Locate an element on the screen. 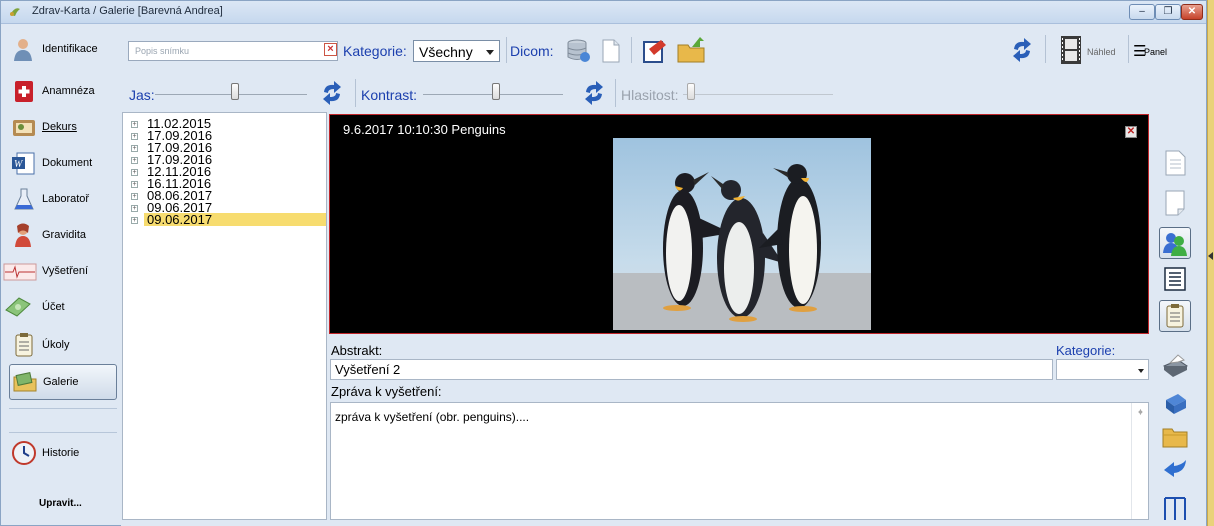 This screenshot has width=1214, height=526. kontrast-label: Kontrast: is located at coordinates (389, 95).